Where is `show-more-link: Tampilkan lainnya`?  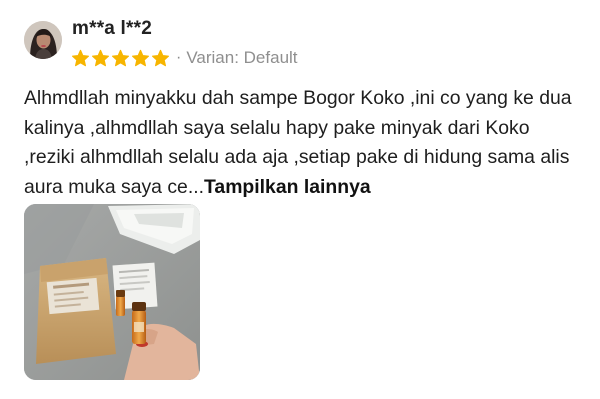
show-more-link: Tampilkan lainnya is located at coordinates (287, 187).